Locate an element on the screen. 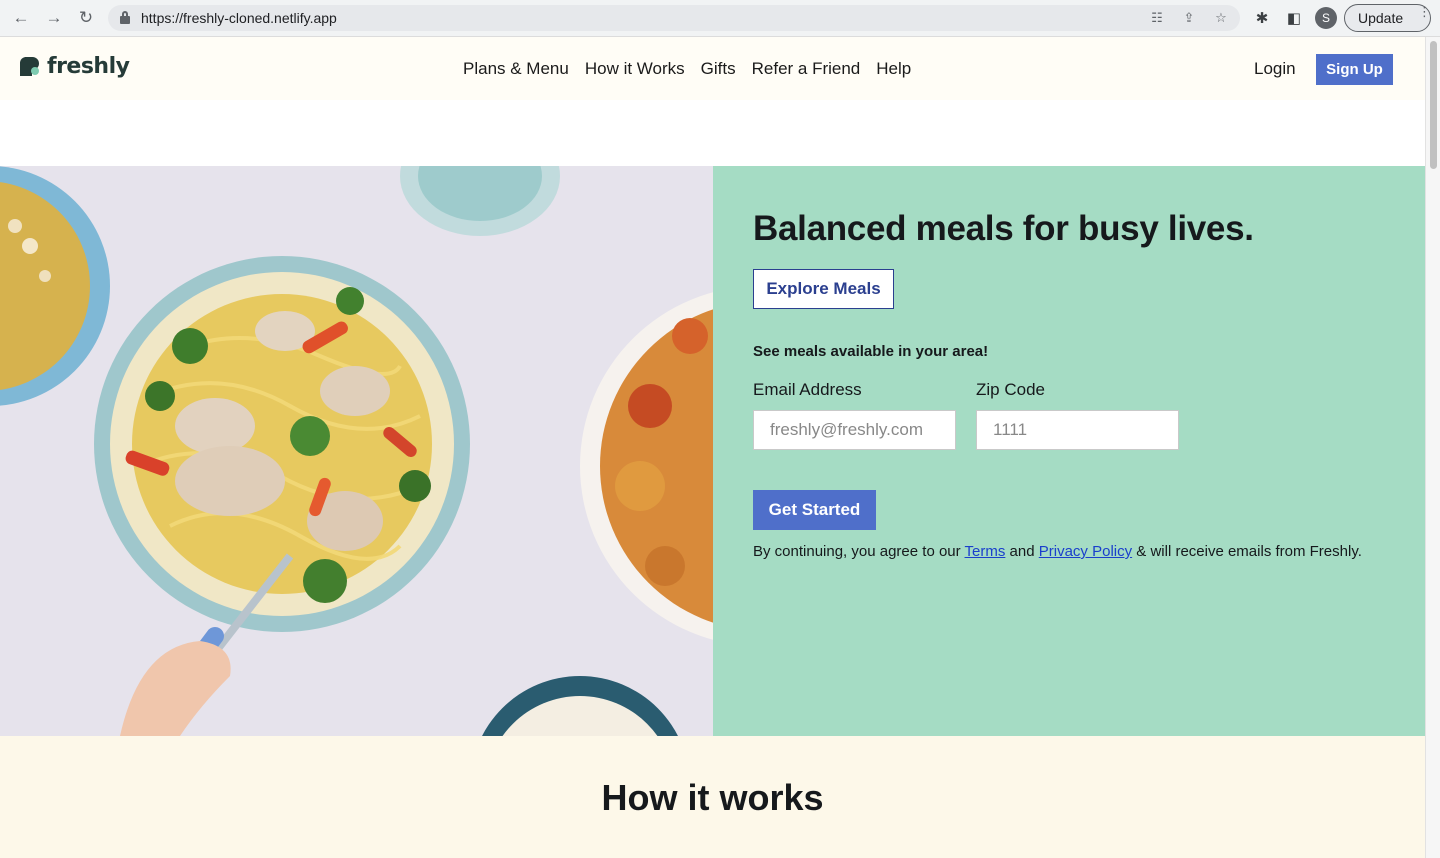 Image resolution: width=1440 pixels, height=858 pixels. how-it-works-title: How it works is located at coordinates (712, 797).